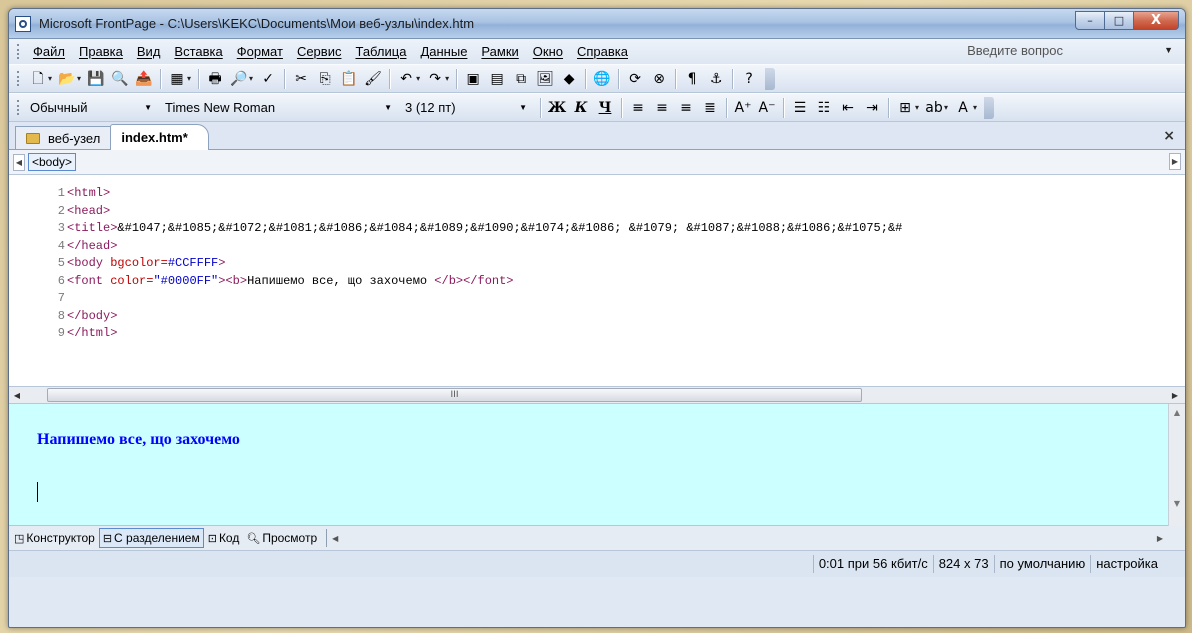 The image size is (1192, 633). I want to click on highlight-icon: ab, so click(934, 108).